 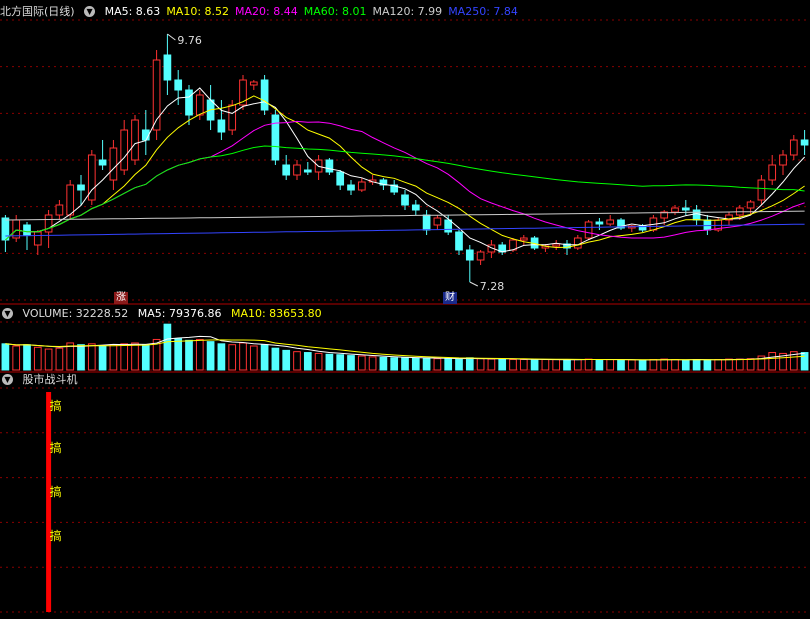 What do you see at coordinates (121, 298) in the screenshot?
I see `rise-badge: 涨` at bounding box center [121, 298].